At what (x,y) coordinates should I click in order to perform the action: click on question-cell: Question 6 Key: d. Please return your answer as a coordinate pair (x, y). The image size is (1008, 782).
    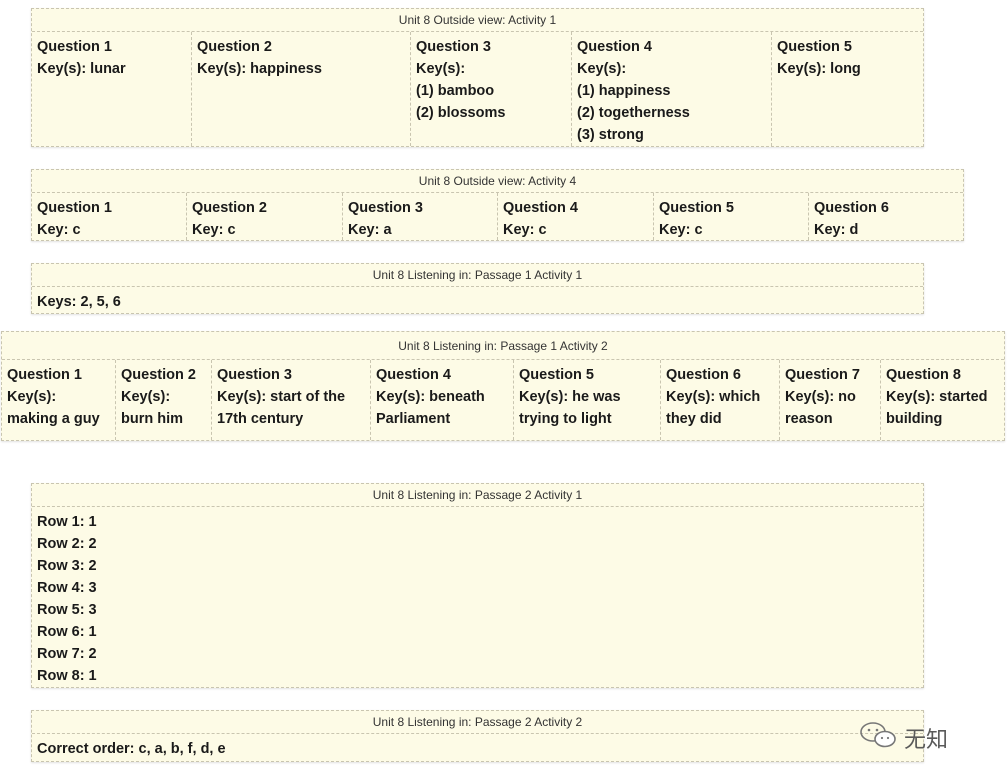
    Looking at the image, I should click on (886, 216).